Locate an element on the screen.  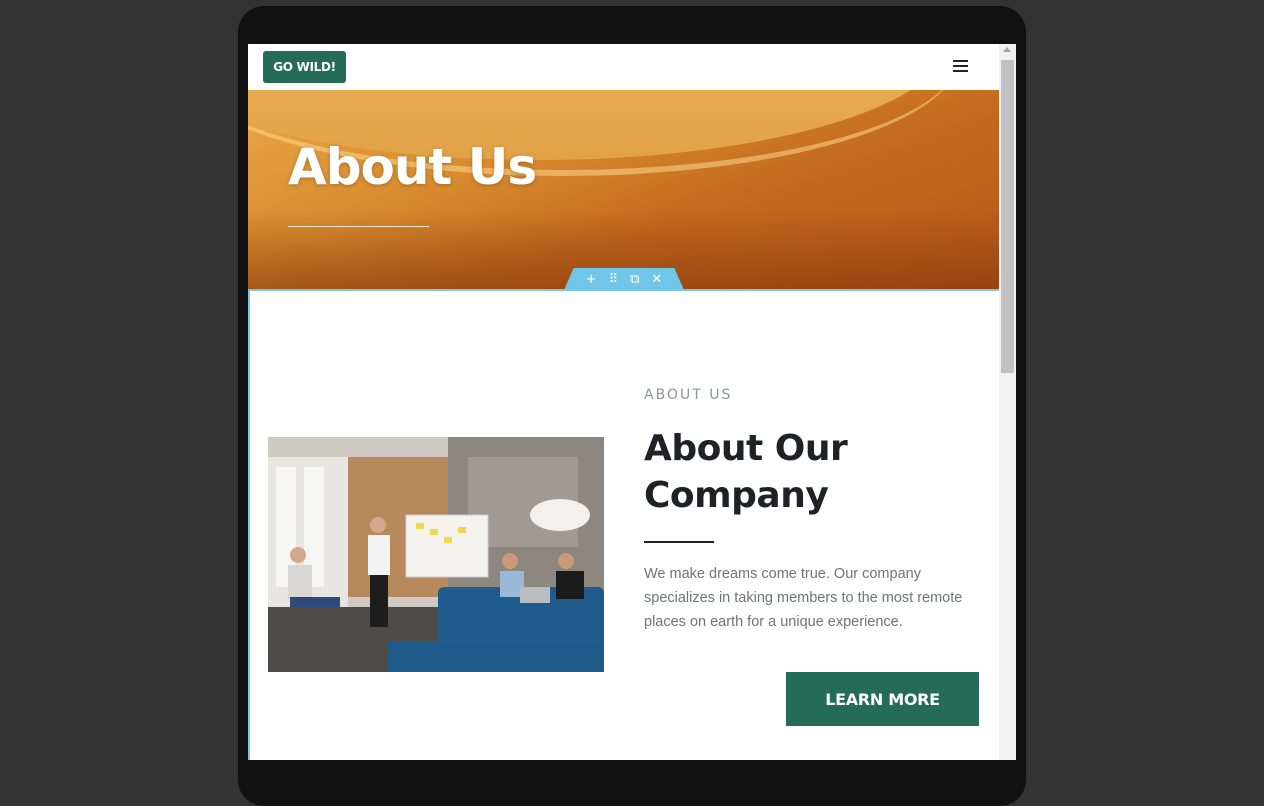
section-editor-toolbar: + ⠿ ⧉ ✕ is located at coordinates (624, 279).